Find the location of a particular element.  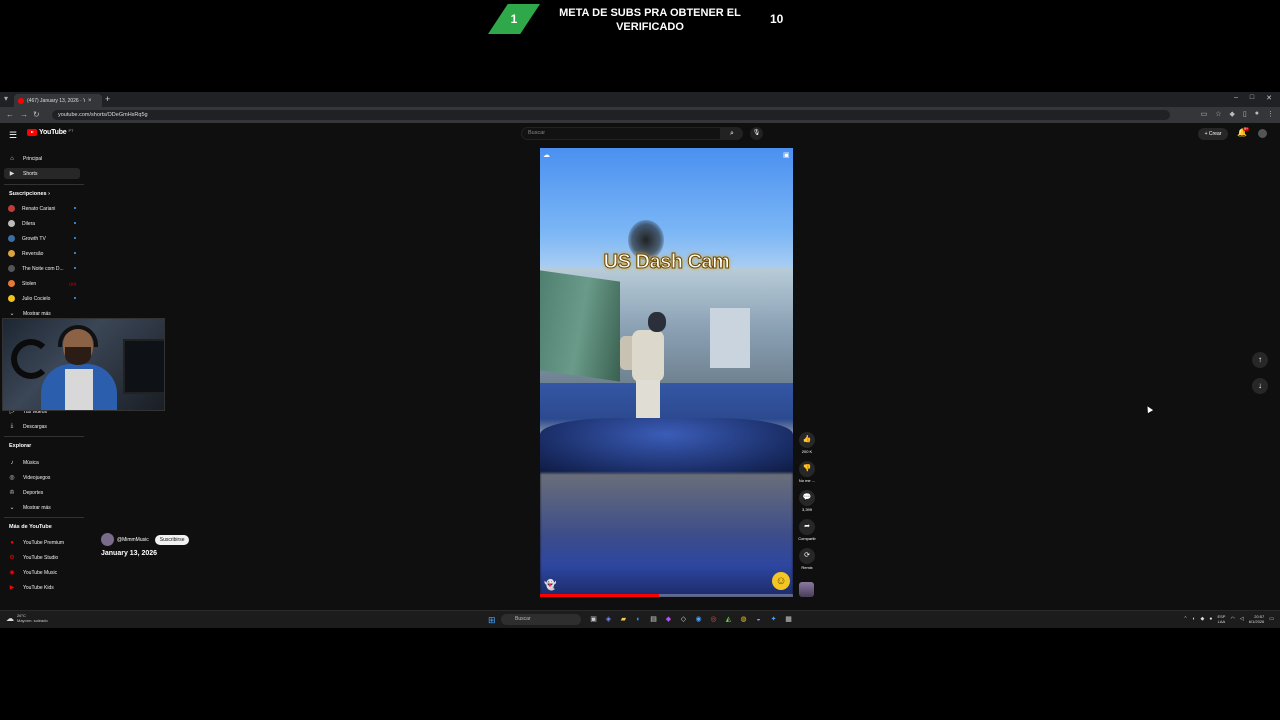

remix-action: ⟳ Remix is located at coordinates (807, 559).